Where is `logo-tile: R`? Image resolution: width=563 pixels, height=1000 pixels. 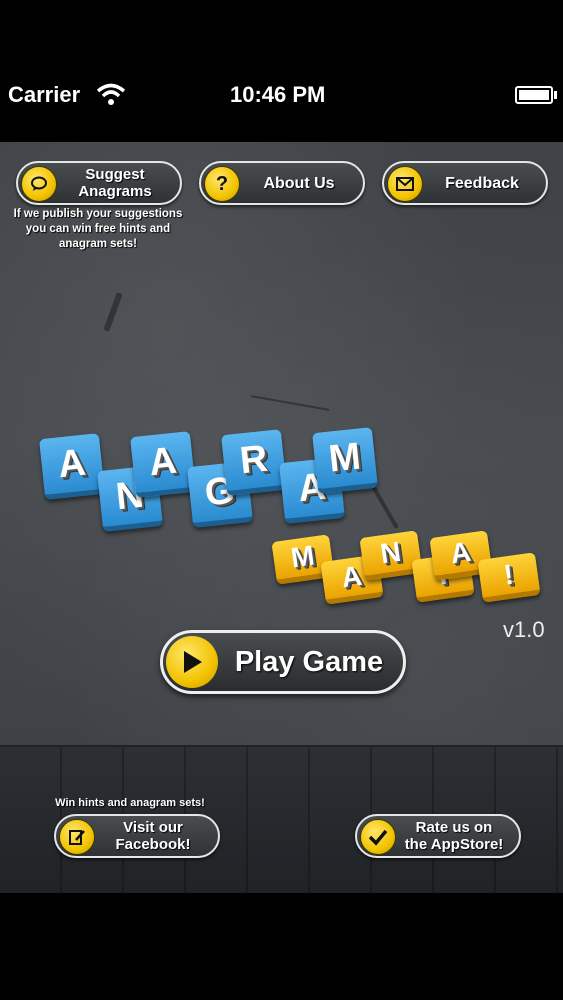
logo-tile: R is located at coordinates (254, 462).